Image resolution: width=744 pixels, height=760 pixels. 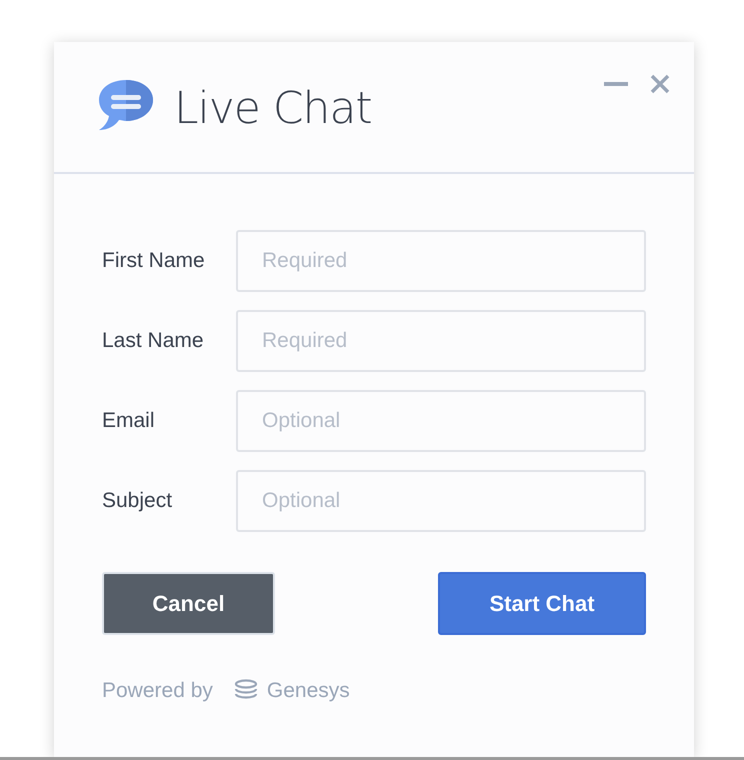 I want to click on window-title: Live Chat, so click(x=273, y=109).